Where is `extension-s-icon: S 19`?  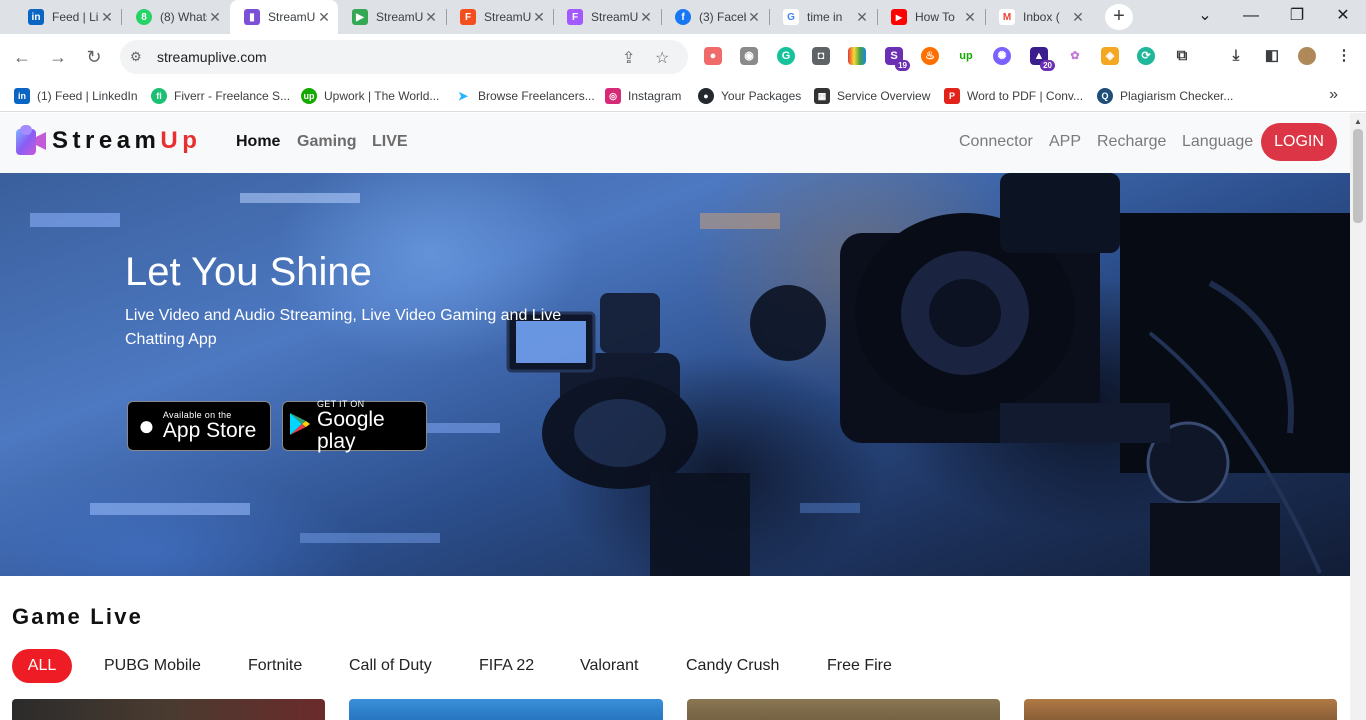
extension-s-icon: S 19 is located at coordinates (897, 59).